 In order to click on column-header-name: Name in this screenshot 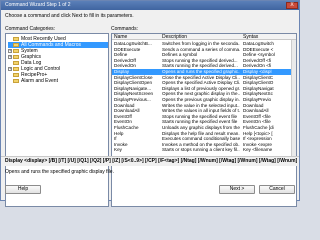, I will do `click(136, 37)`.